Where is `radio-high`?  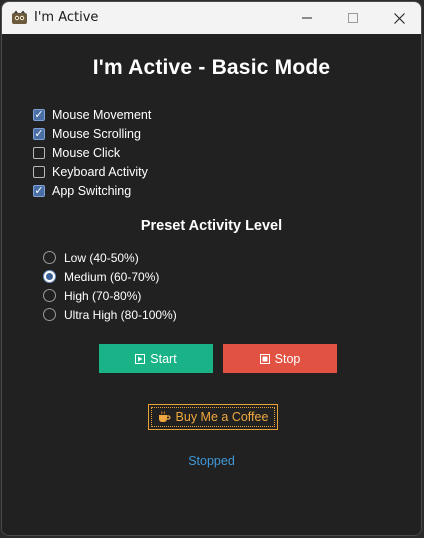 radio-high is located at coordinates (49, 295).